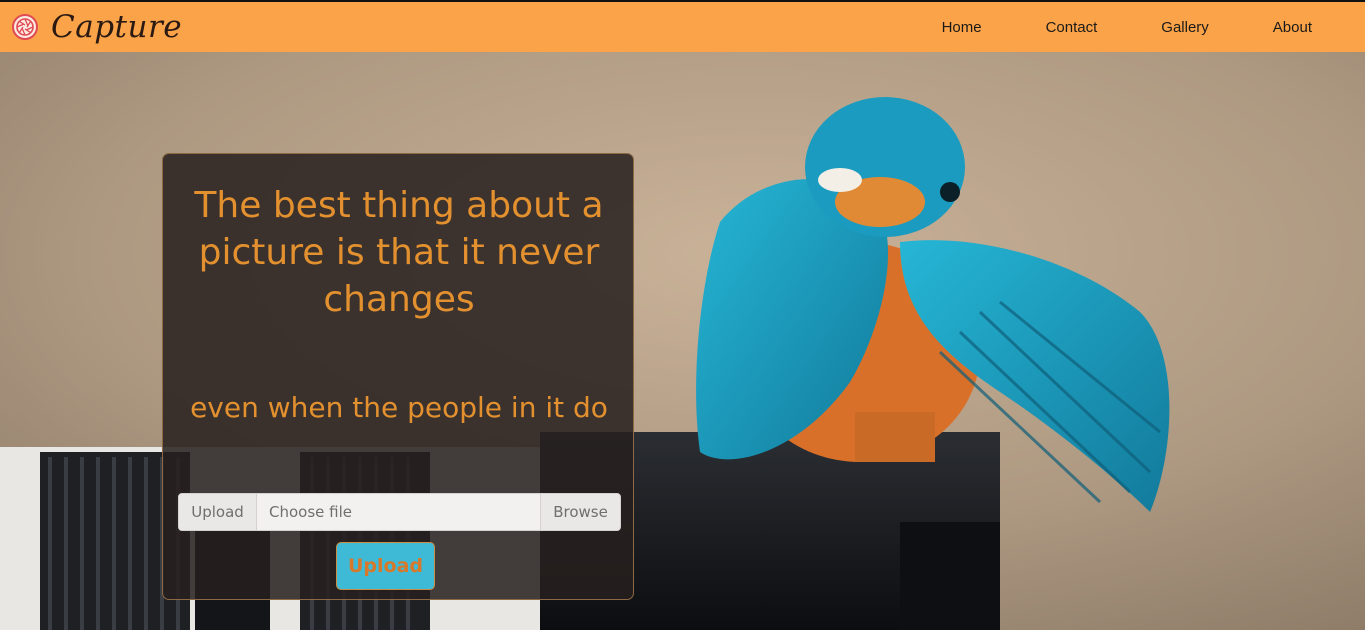 The height and width of the screenshot is (630, 1365). What do you see at coordinates (962, 27) in the screenshot?
I see `nav-home-link: Home` at bounding box center [962, 27].